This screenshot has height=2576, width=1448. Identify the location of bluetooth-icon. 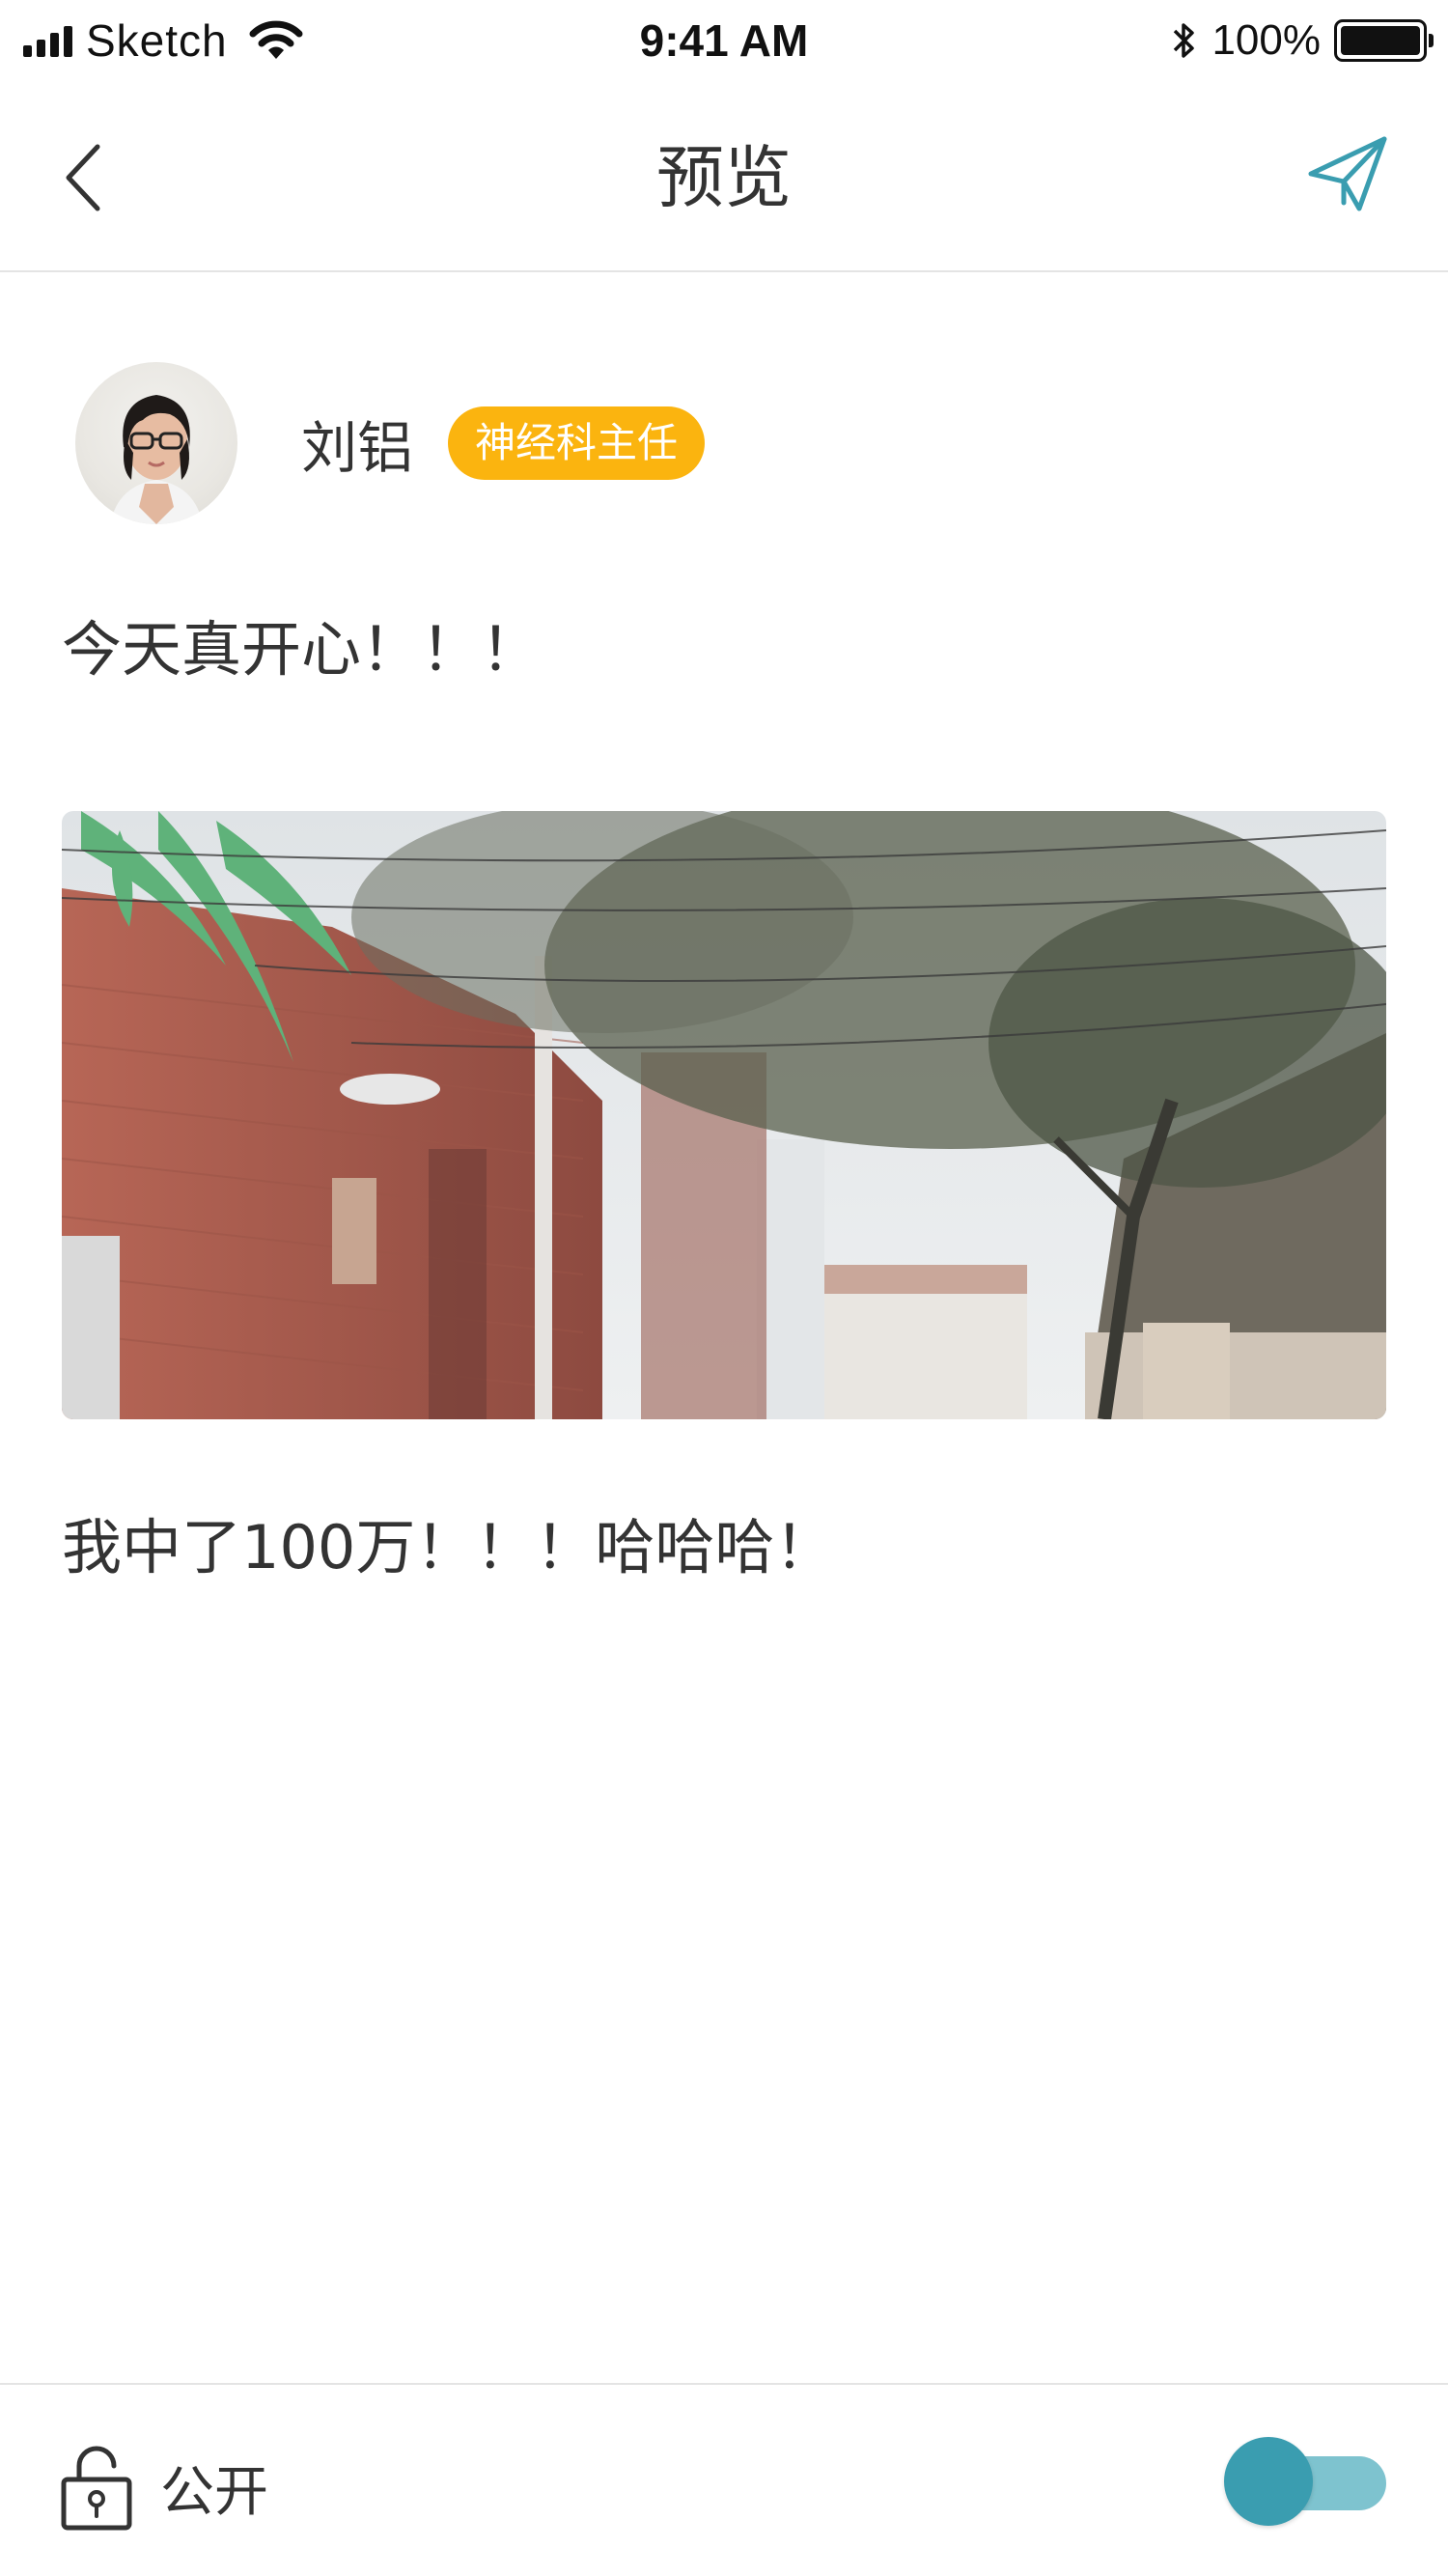
(1184, 41).